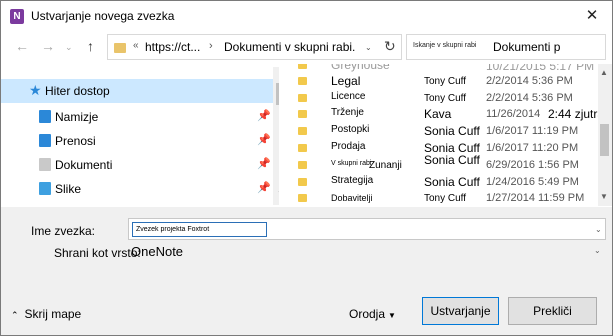 This screenshot has height=336, width=613. Describe the element at coordinates (276, 136) in the screenshot. I see `sidebar-scrollbar: ▼` at that location.